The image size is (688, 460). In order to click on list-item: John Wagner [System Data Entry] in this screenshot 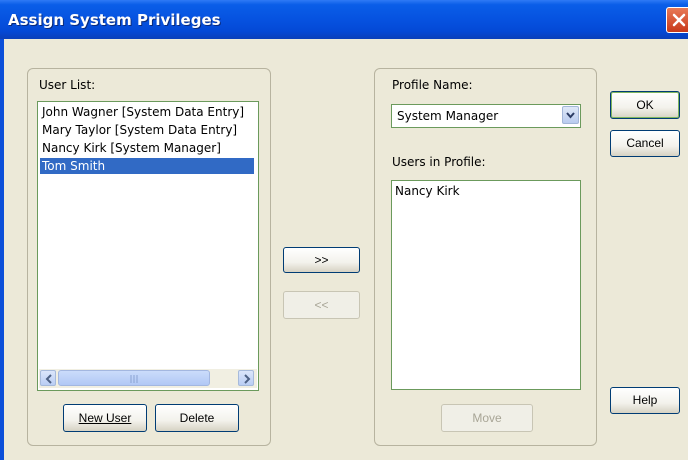, I will do `click(147, 112)`.